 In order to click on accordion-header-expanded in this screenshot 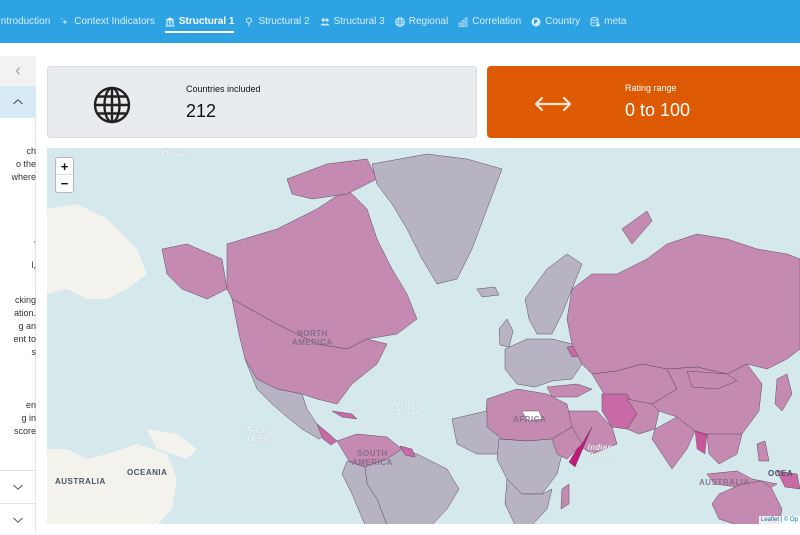, I will do `click(18, 102)`.